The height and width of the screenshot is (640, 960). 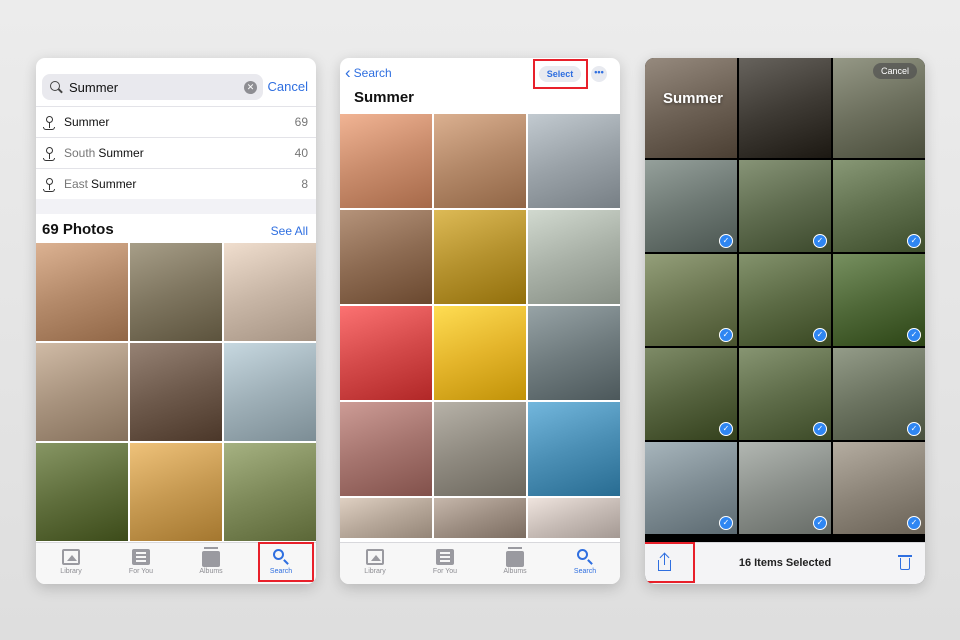 I want to click on suggestion-count: 8, so click(x=304, y=184).